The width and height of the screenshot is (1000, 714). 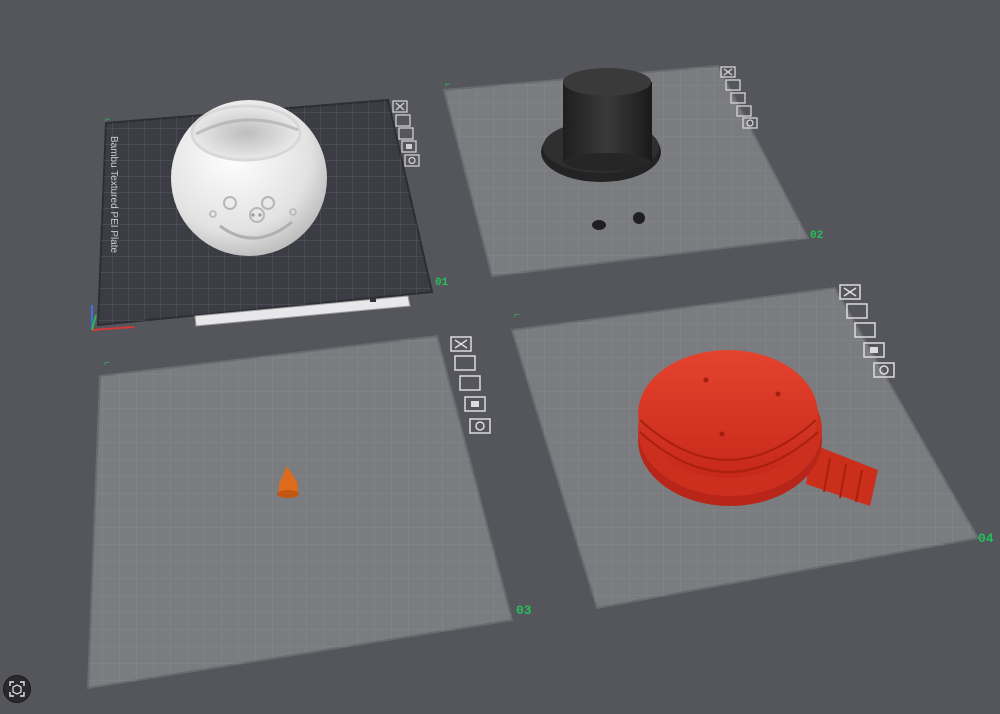 I want to click on plate-04-number: 04, so click(x=986, y=538).